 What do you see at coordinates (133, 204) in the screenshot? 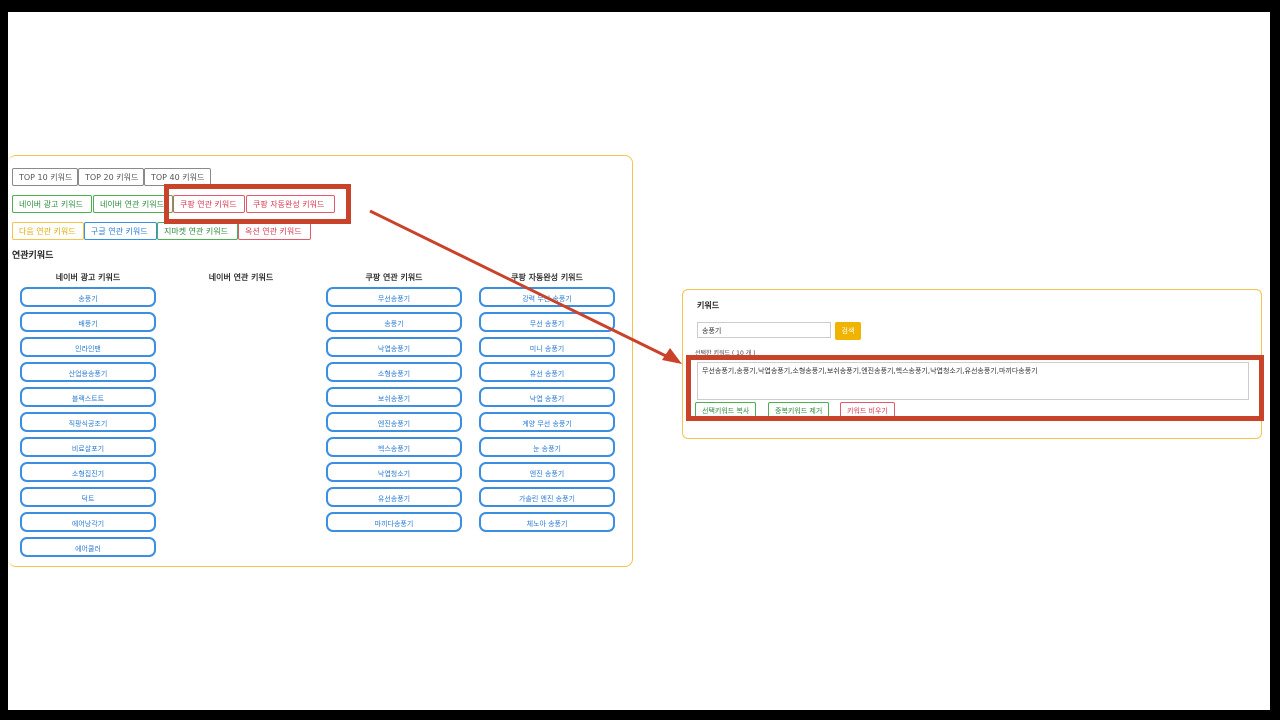
I see `tab-naver-related-keyword: 네이버 연관 키워드` at bounding box center [133, 204].